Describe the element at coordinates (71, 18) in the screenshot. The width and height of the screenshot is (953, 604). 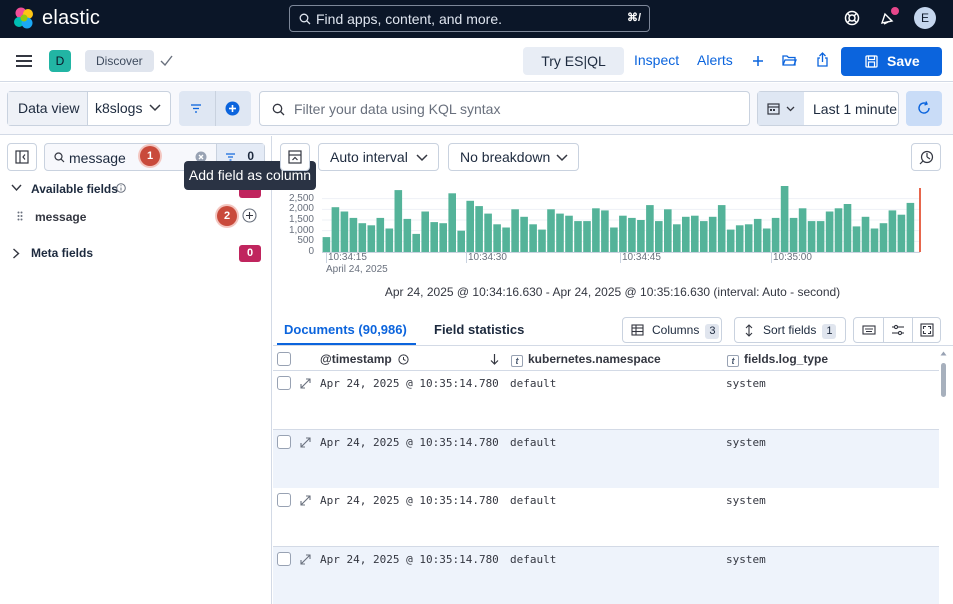
I see `brand-name: elastic` at that location.